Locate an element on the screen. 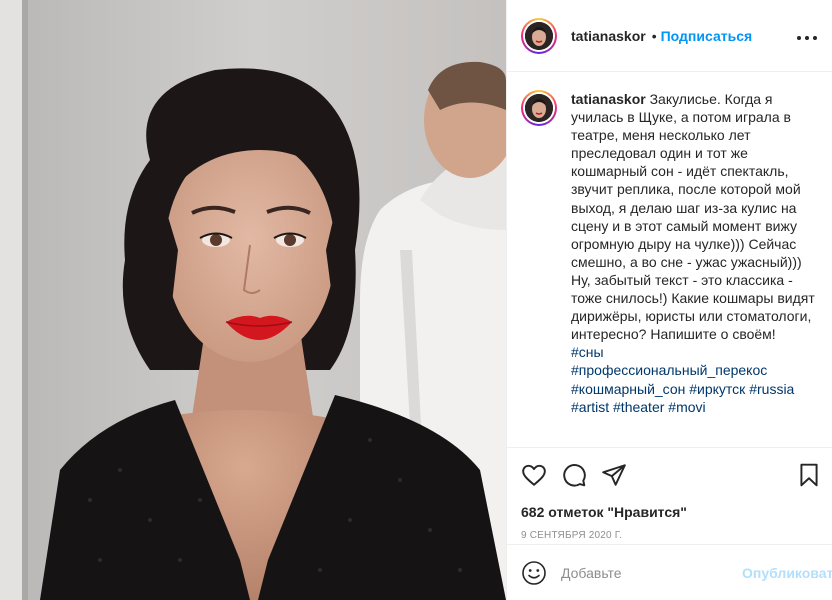  hashtag-link: #artist is located at coordinates (590, 407).